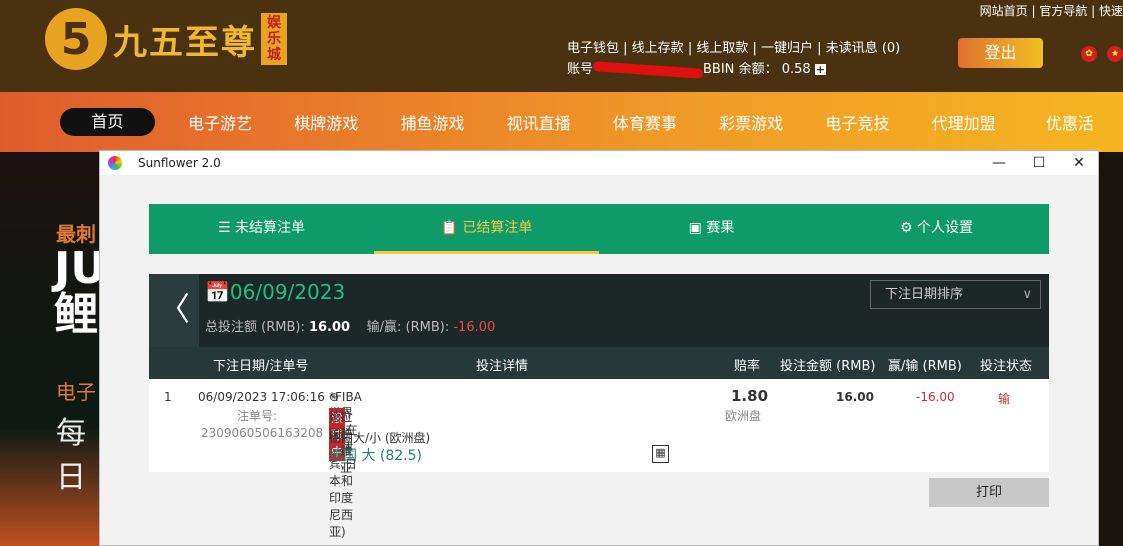 Image resolution: width=1123 pixels, height=546 pixels. What do you see at coordinates (1089, 54) in the screenshot?
I see `hk-flag-icon: ✿` at bounding box center [1089, 54].